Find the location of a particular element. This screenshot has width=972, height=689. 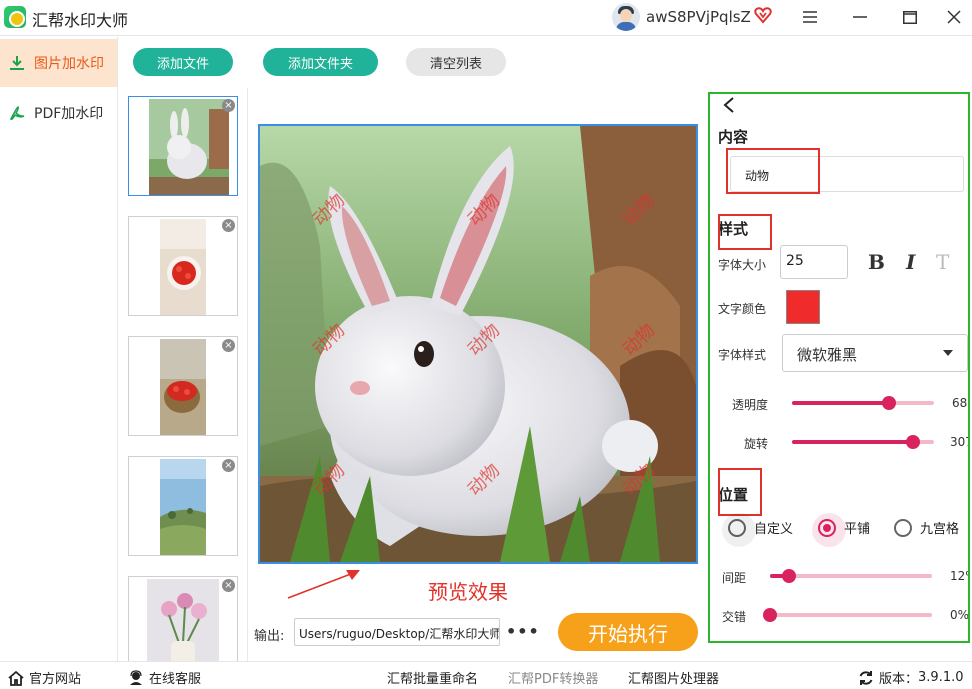

thumbnail-strawberries-plate: × is located at coordinates (183, 266).